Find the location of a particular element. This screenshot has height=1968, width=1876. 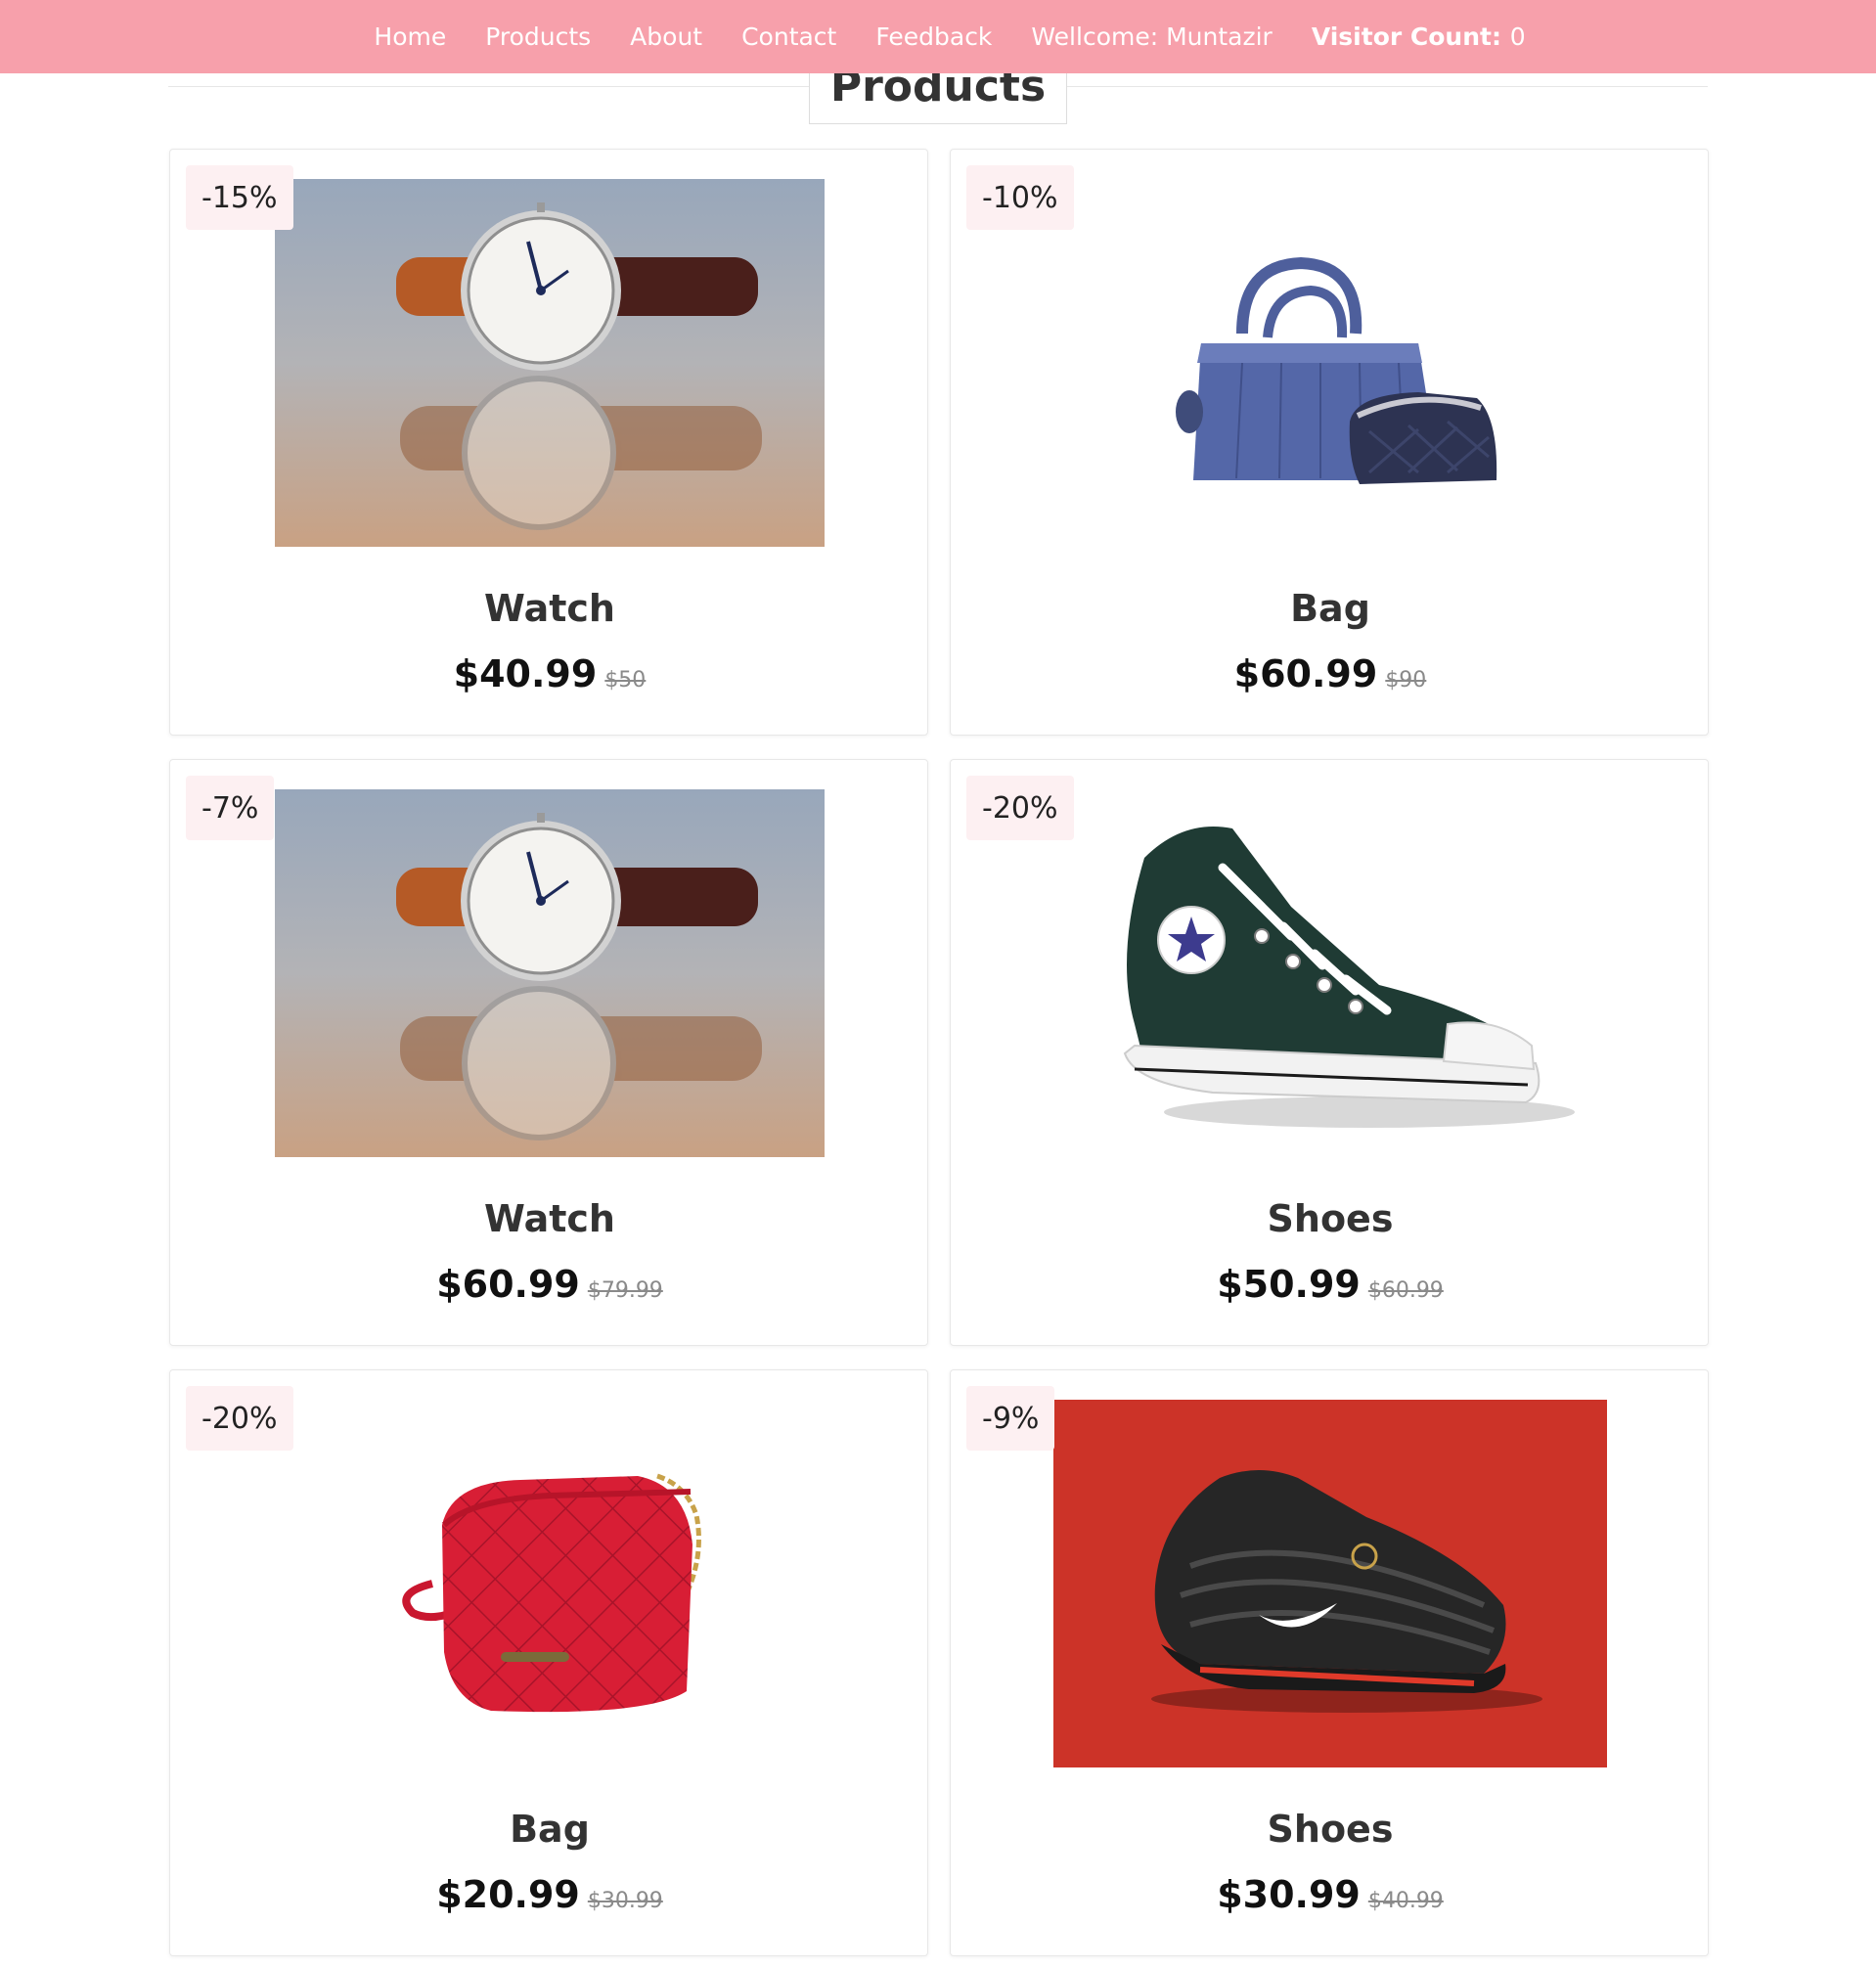

price-row: $30.99 $40.99 is located at coordinates (1330, 1895).